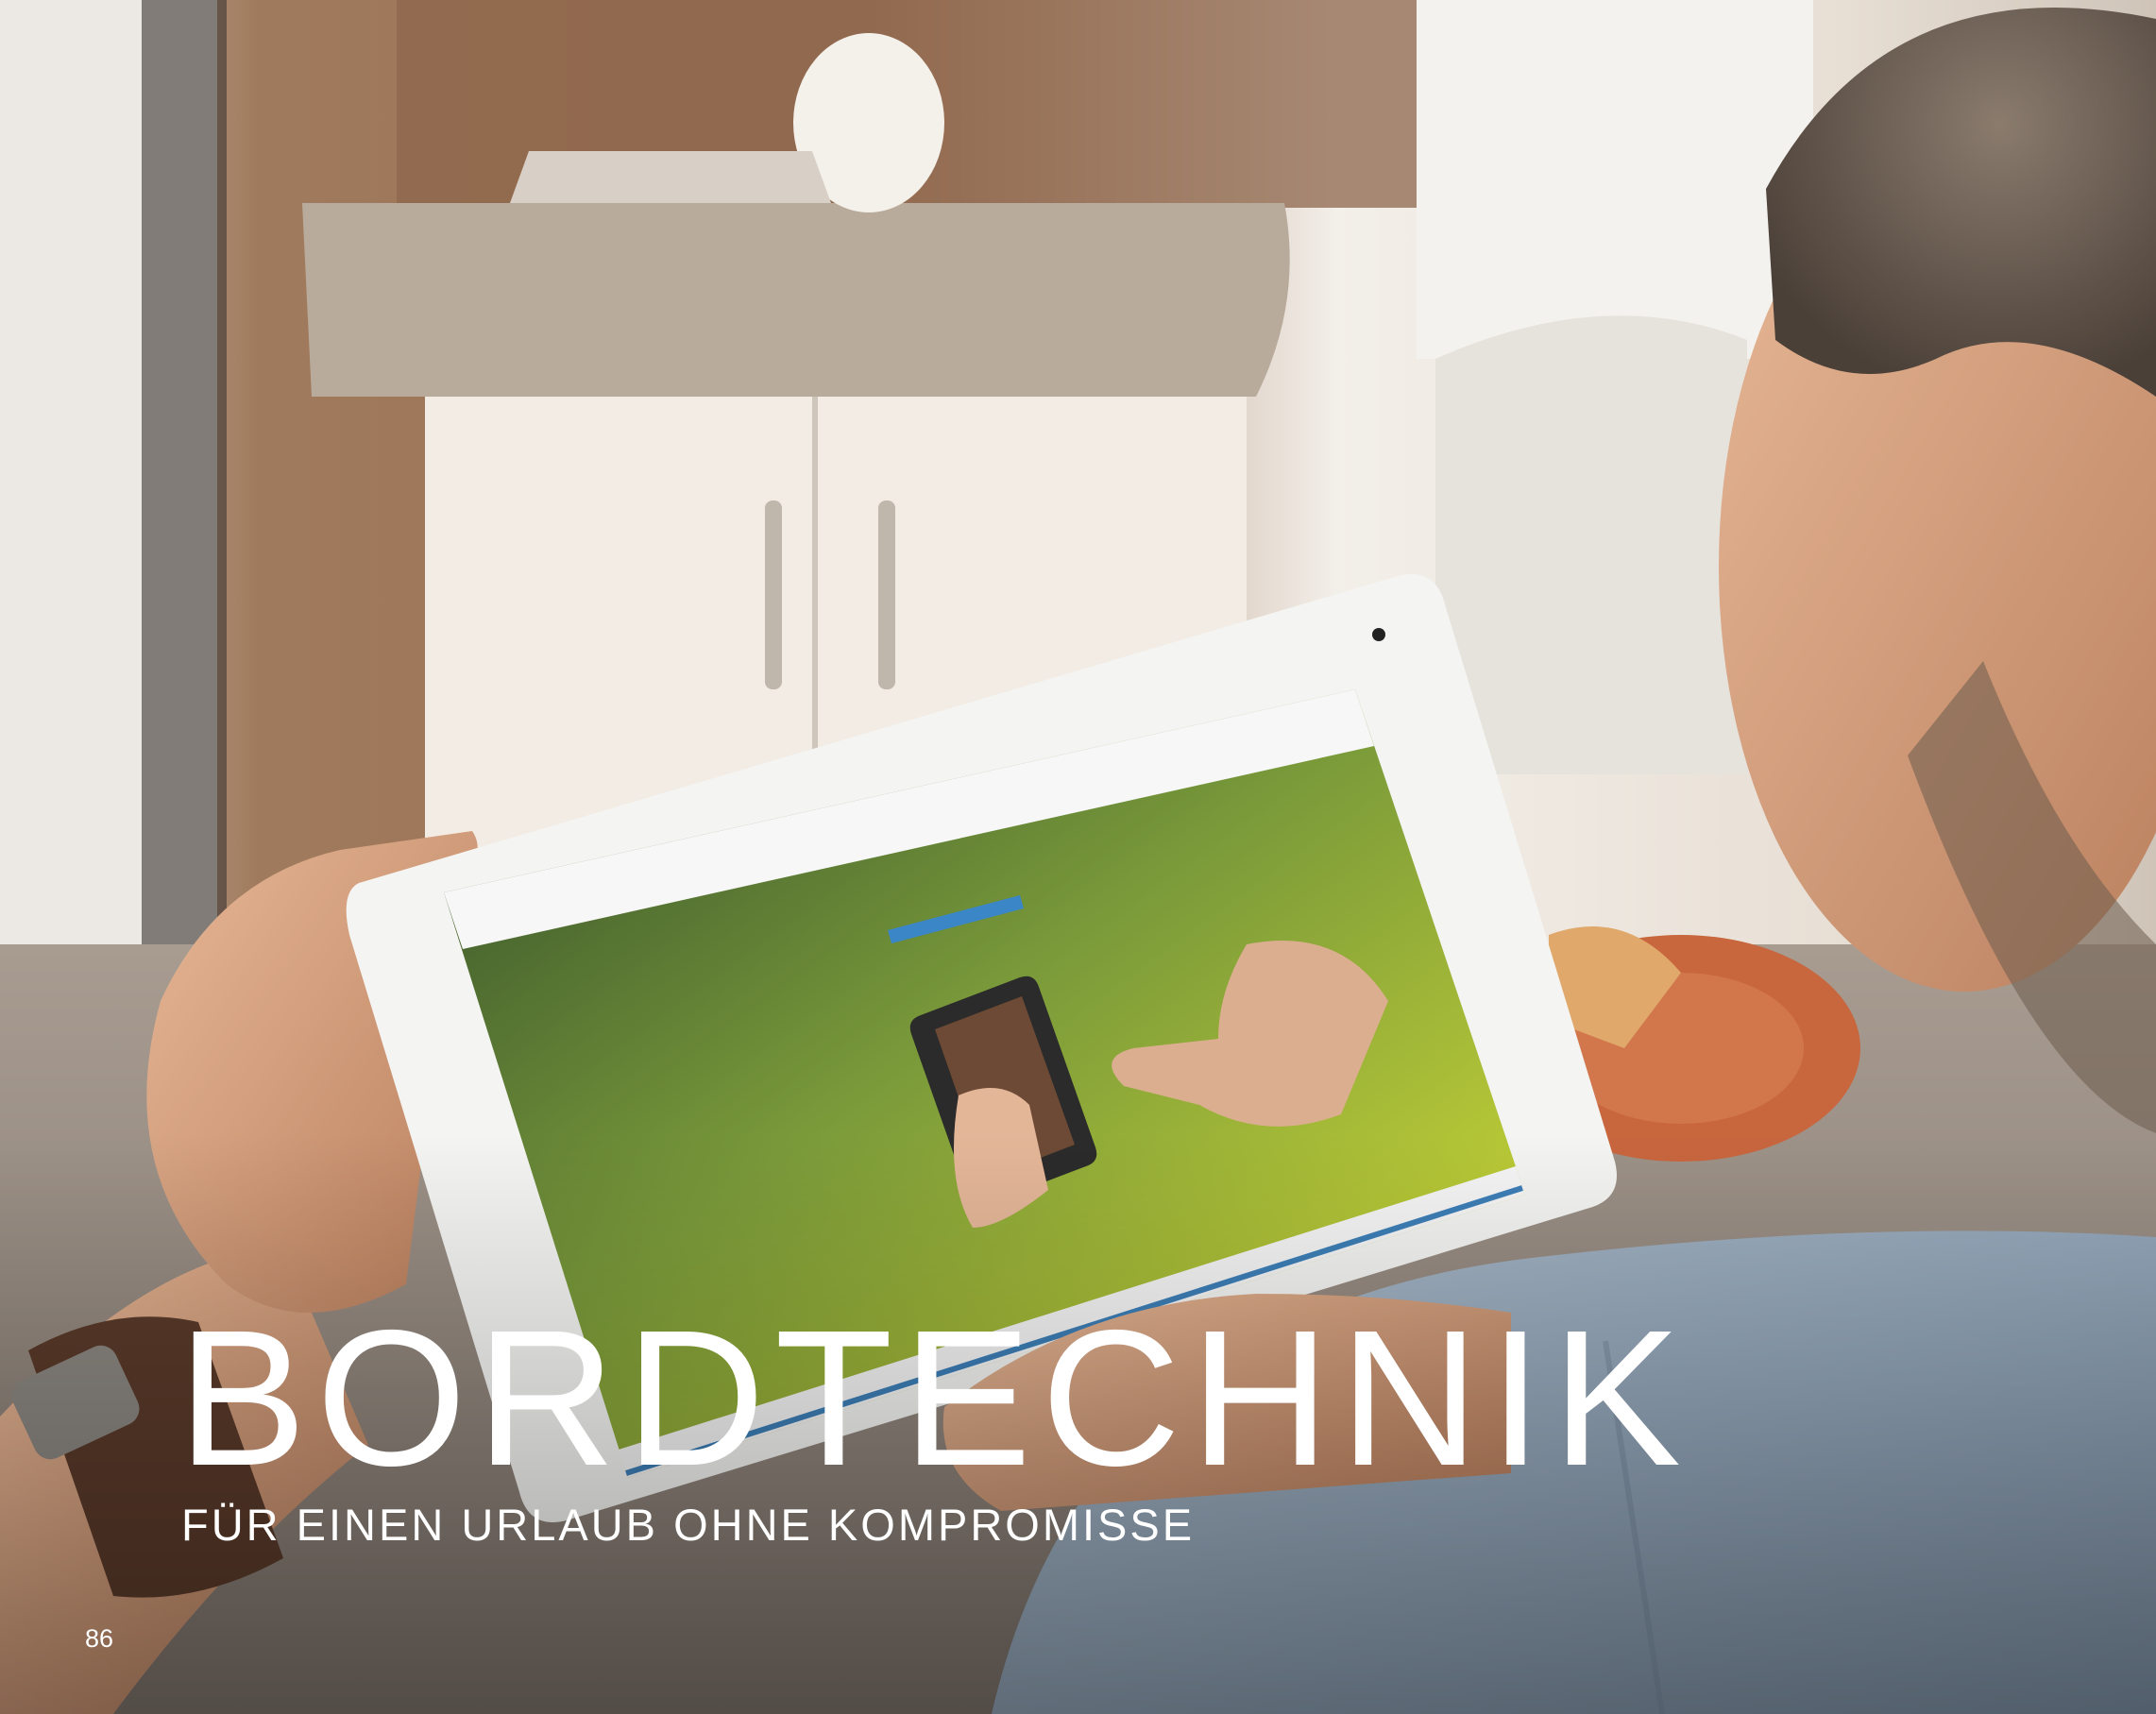  Describe the element at coordinates (100, 1639) in the screenshot. I see `page-number: 86` at that location.